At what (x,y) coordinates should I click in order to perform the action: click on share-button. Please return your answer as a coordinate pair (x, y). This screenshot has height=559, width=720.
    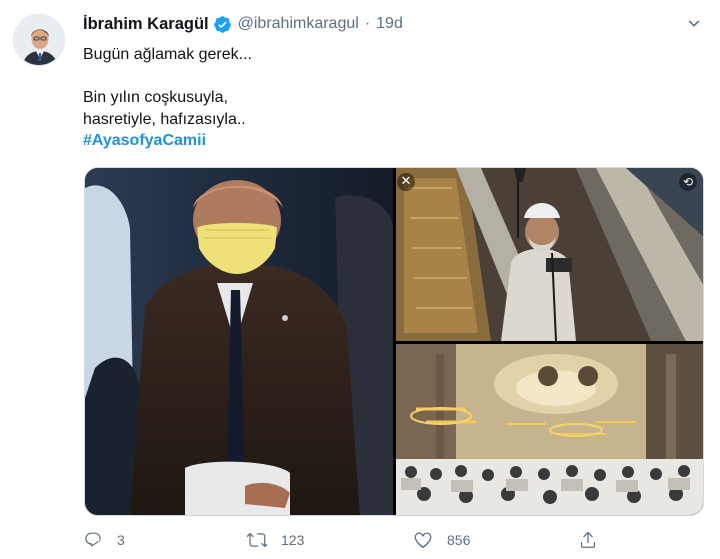
    Looking at the image, I should click on (595, 540).